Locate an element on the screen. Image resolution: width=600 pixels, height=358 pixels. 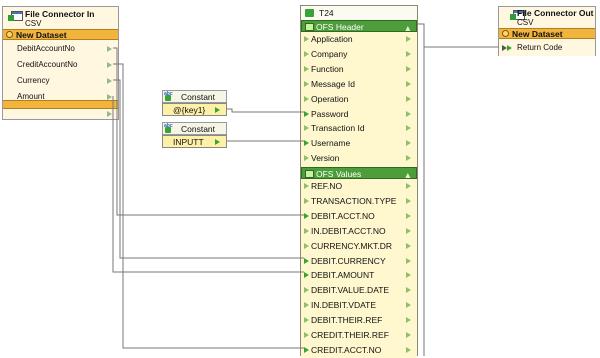
t24-value-field: DEBIT.AMOUNT is located at coordinates (359, 276).